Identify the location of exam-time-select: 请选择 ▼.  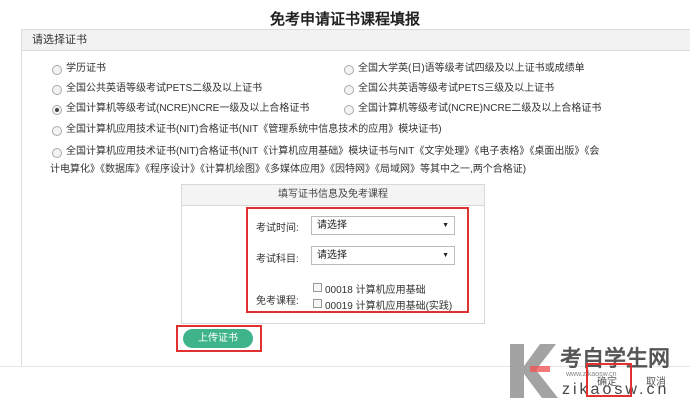
(383, 225).